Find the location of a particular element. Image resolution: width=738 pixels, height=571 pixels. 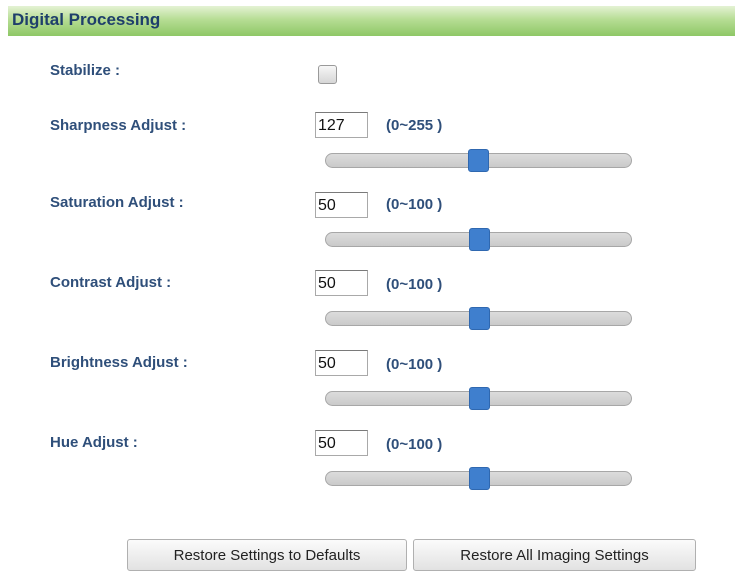

contrast-slider-handle is located at coordinates (479, 318).